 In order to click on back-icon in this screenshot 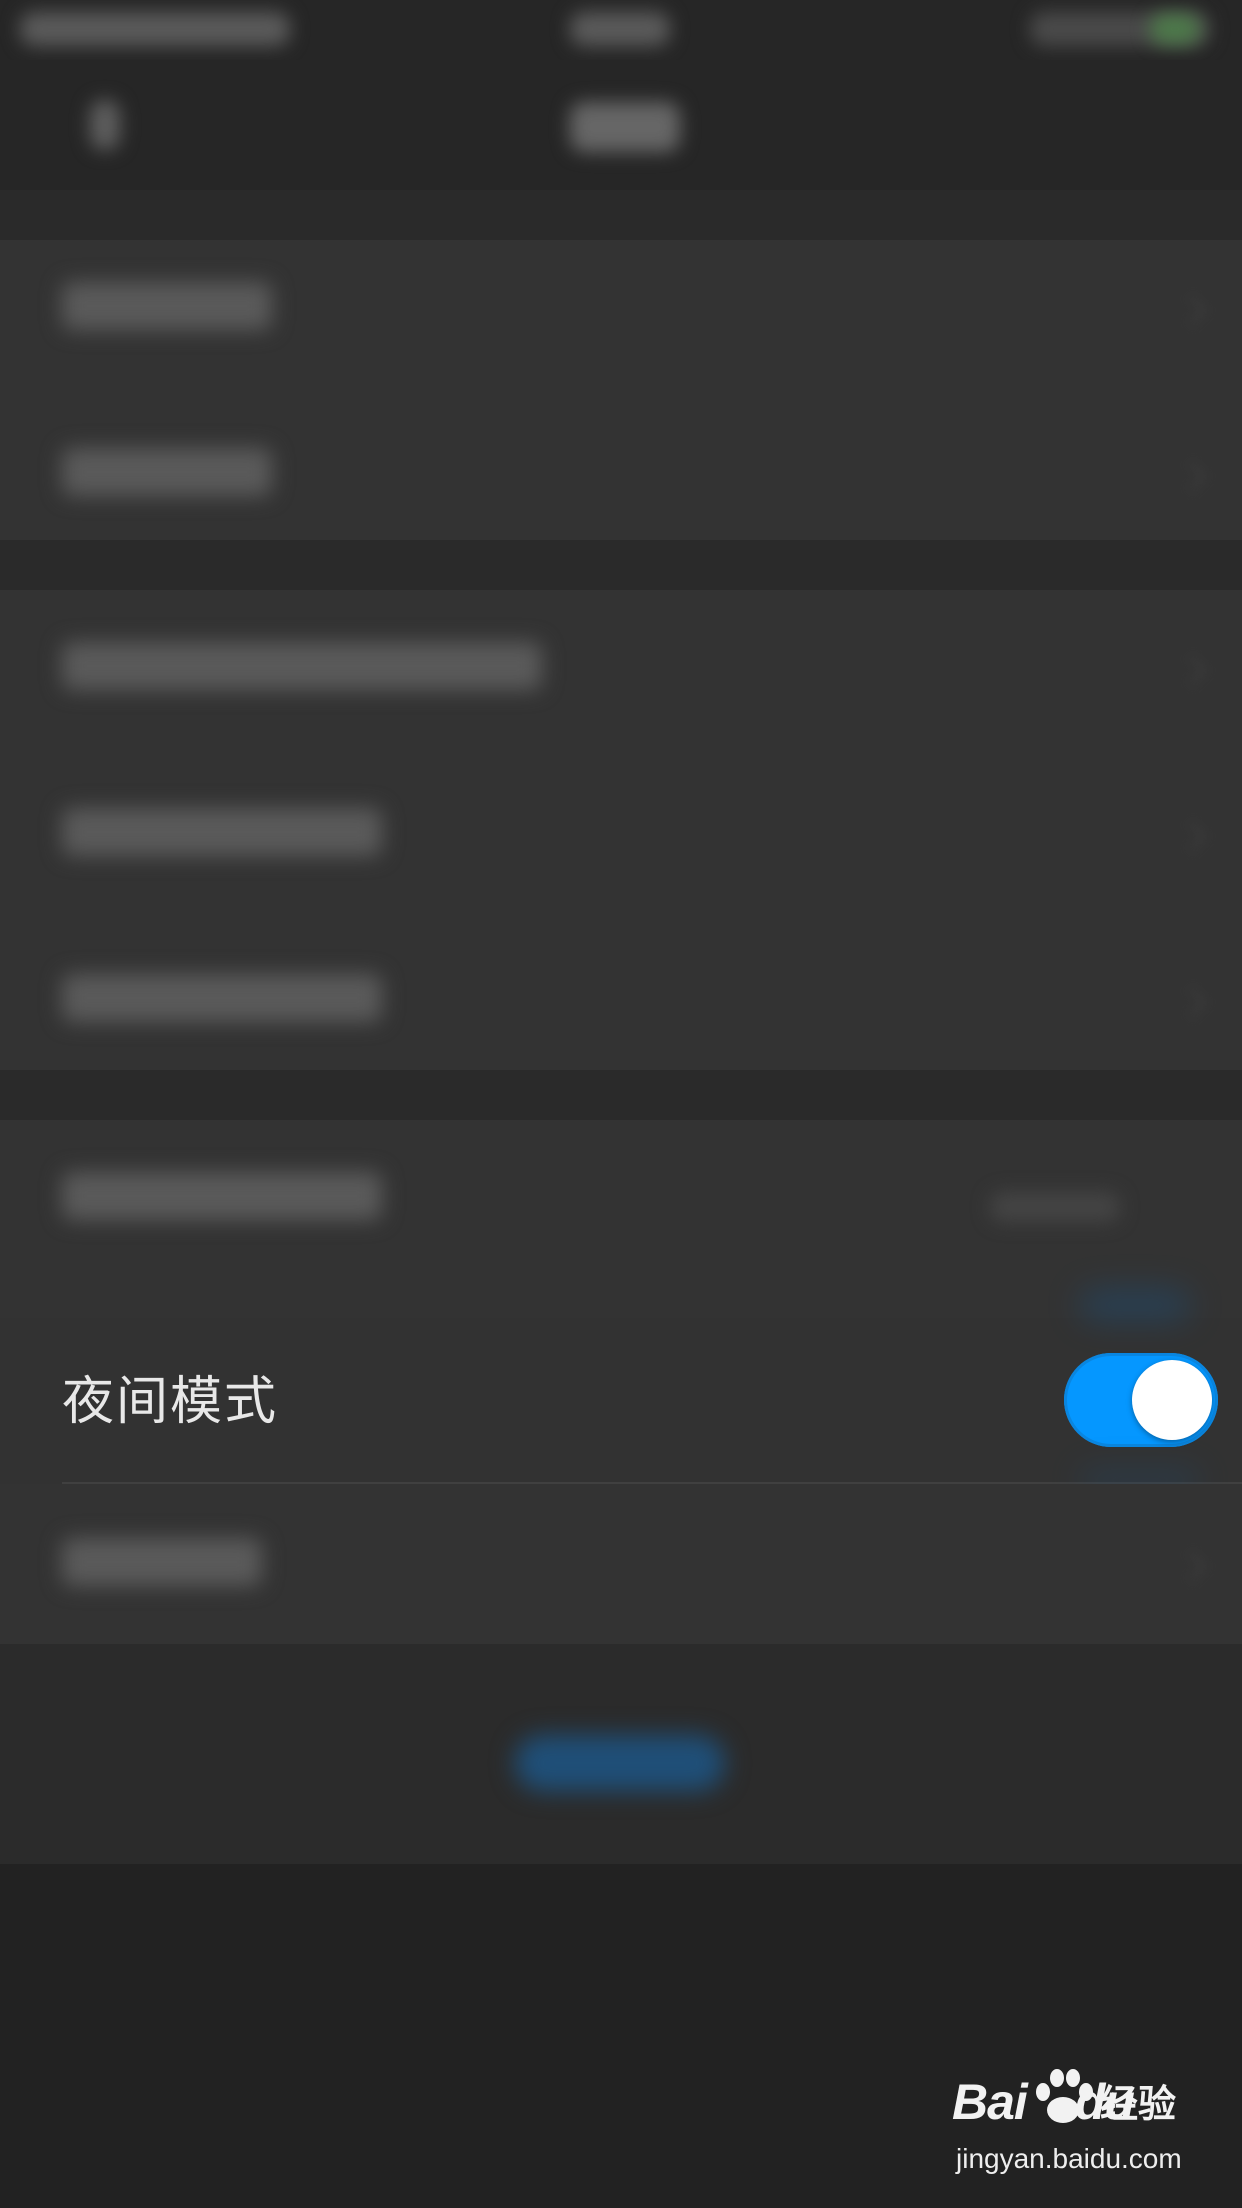, I will do `click(105, 125)`.